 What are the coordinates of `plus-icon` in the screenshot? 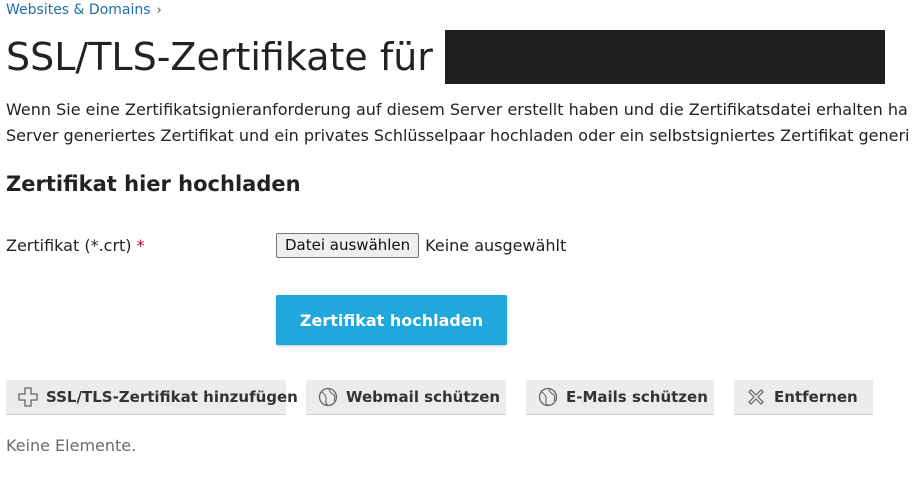 It's located at (28, 397).